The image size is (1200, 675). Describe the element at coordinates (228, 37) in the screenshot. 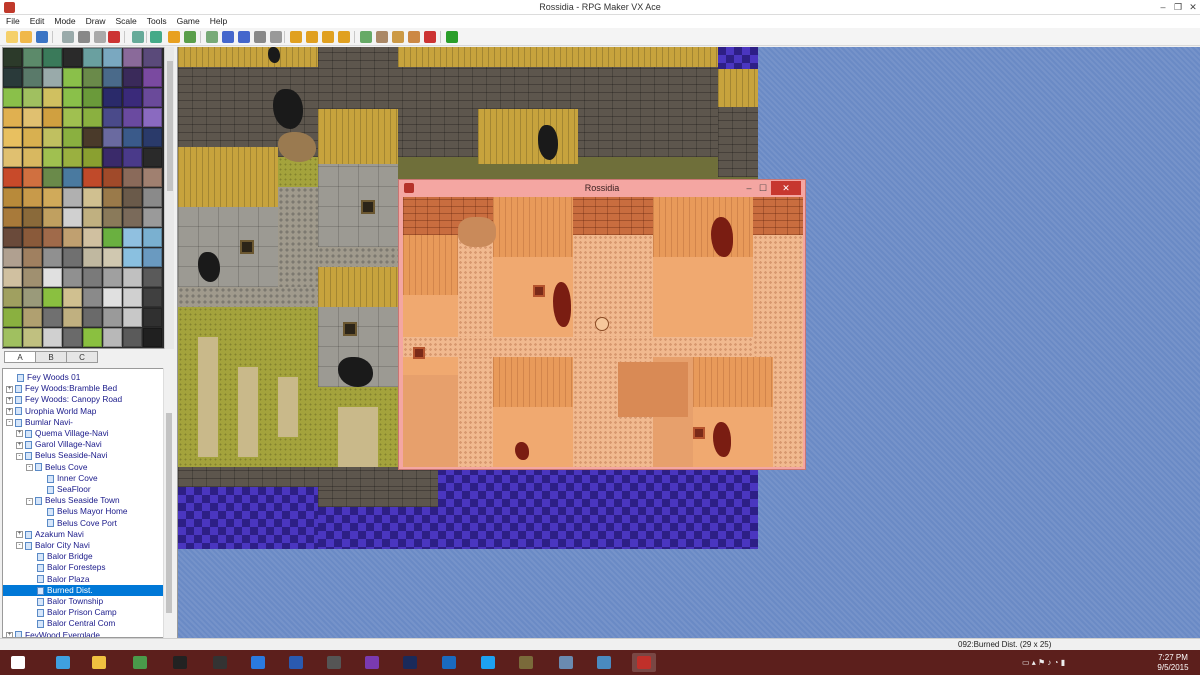

I see `rectangle-icon` at that location.